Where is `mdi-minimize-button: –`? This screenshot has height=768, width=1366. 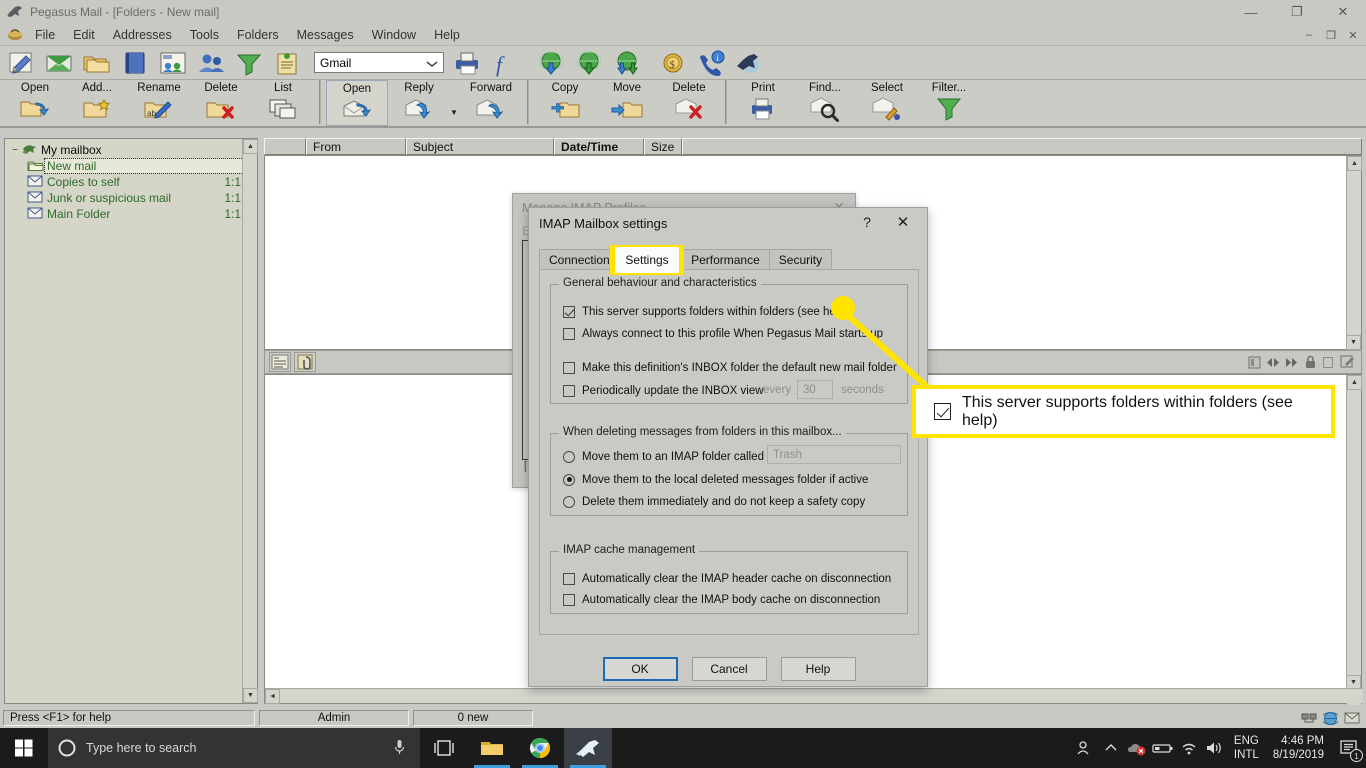
mdi-minimize-button: – is located at coordinates (1309, 35).